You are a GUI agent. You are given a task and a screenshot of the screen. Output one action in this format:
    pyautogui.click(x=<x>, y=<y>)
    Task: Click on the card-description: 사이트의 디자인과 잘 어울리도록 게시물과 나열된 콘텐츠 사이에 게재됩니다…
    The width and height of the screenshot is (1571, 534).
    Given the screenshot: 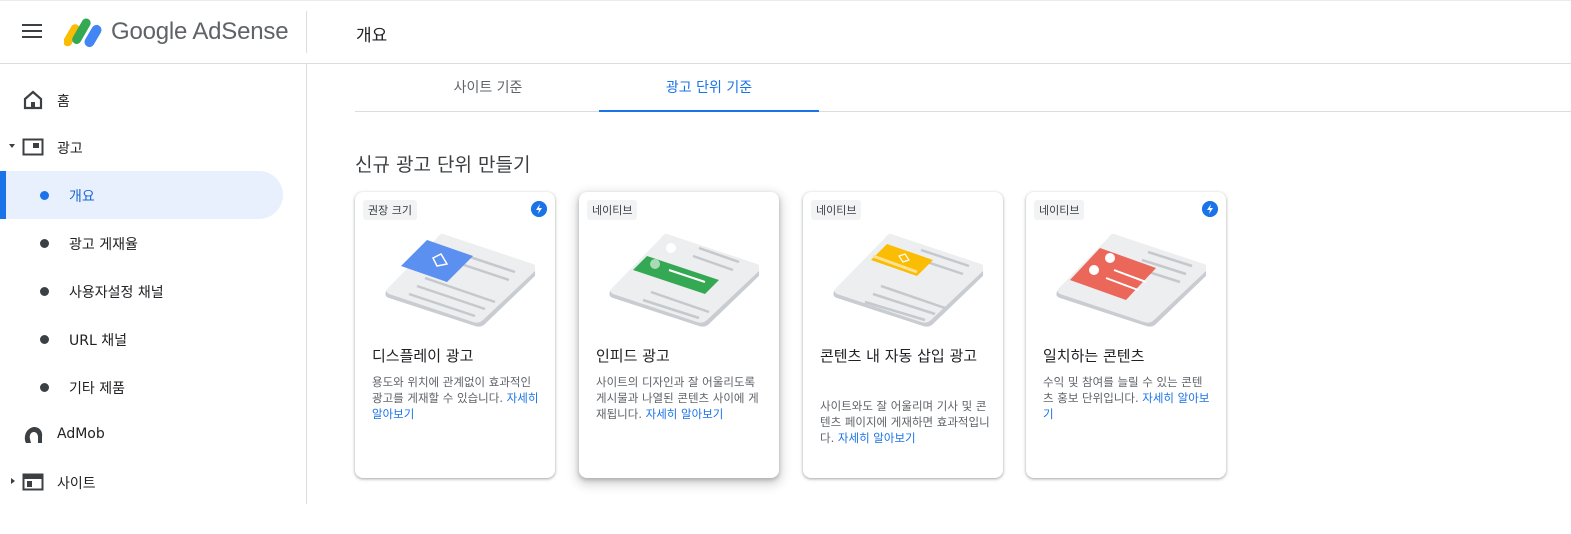 What is the action you would take?
    pyautogui.click(x=681, y=398)
    